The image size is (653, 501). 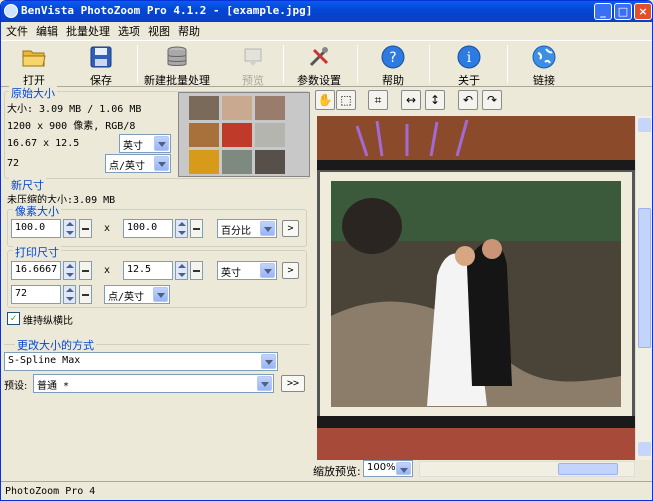 I want to click on print-resolution-spinner, so click(x=69, y=294).